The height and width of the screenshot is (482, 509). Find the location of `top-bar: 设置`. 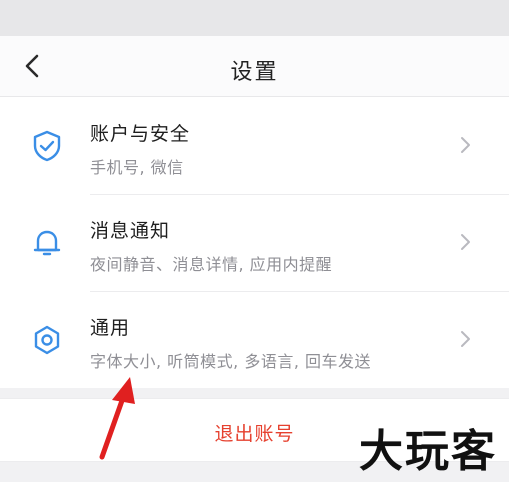

top-bar: 设置 is located at coordinates (254, 66).